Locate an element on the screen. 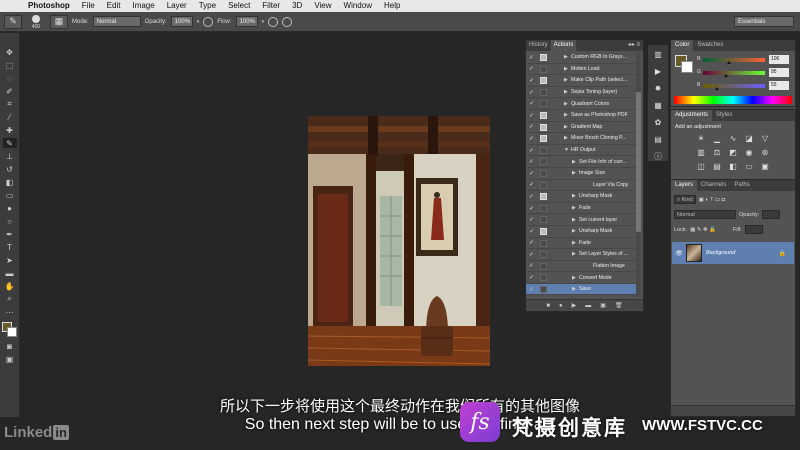  menu-filter: Filter is located at coordinates (271, 6).